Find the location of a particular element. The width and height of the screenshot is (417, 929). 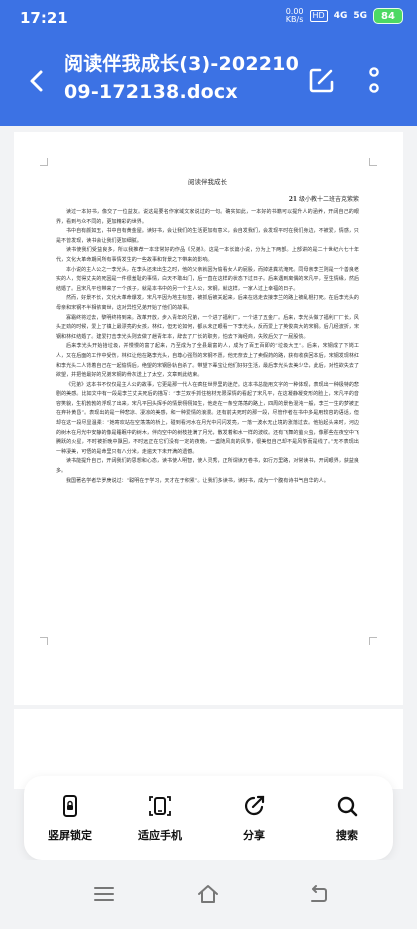

portrait-lock-icon is located at coordinates (70, 806).